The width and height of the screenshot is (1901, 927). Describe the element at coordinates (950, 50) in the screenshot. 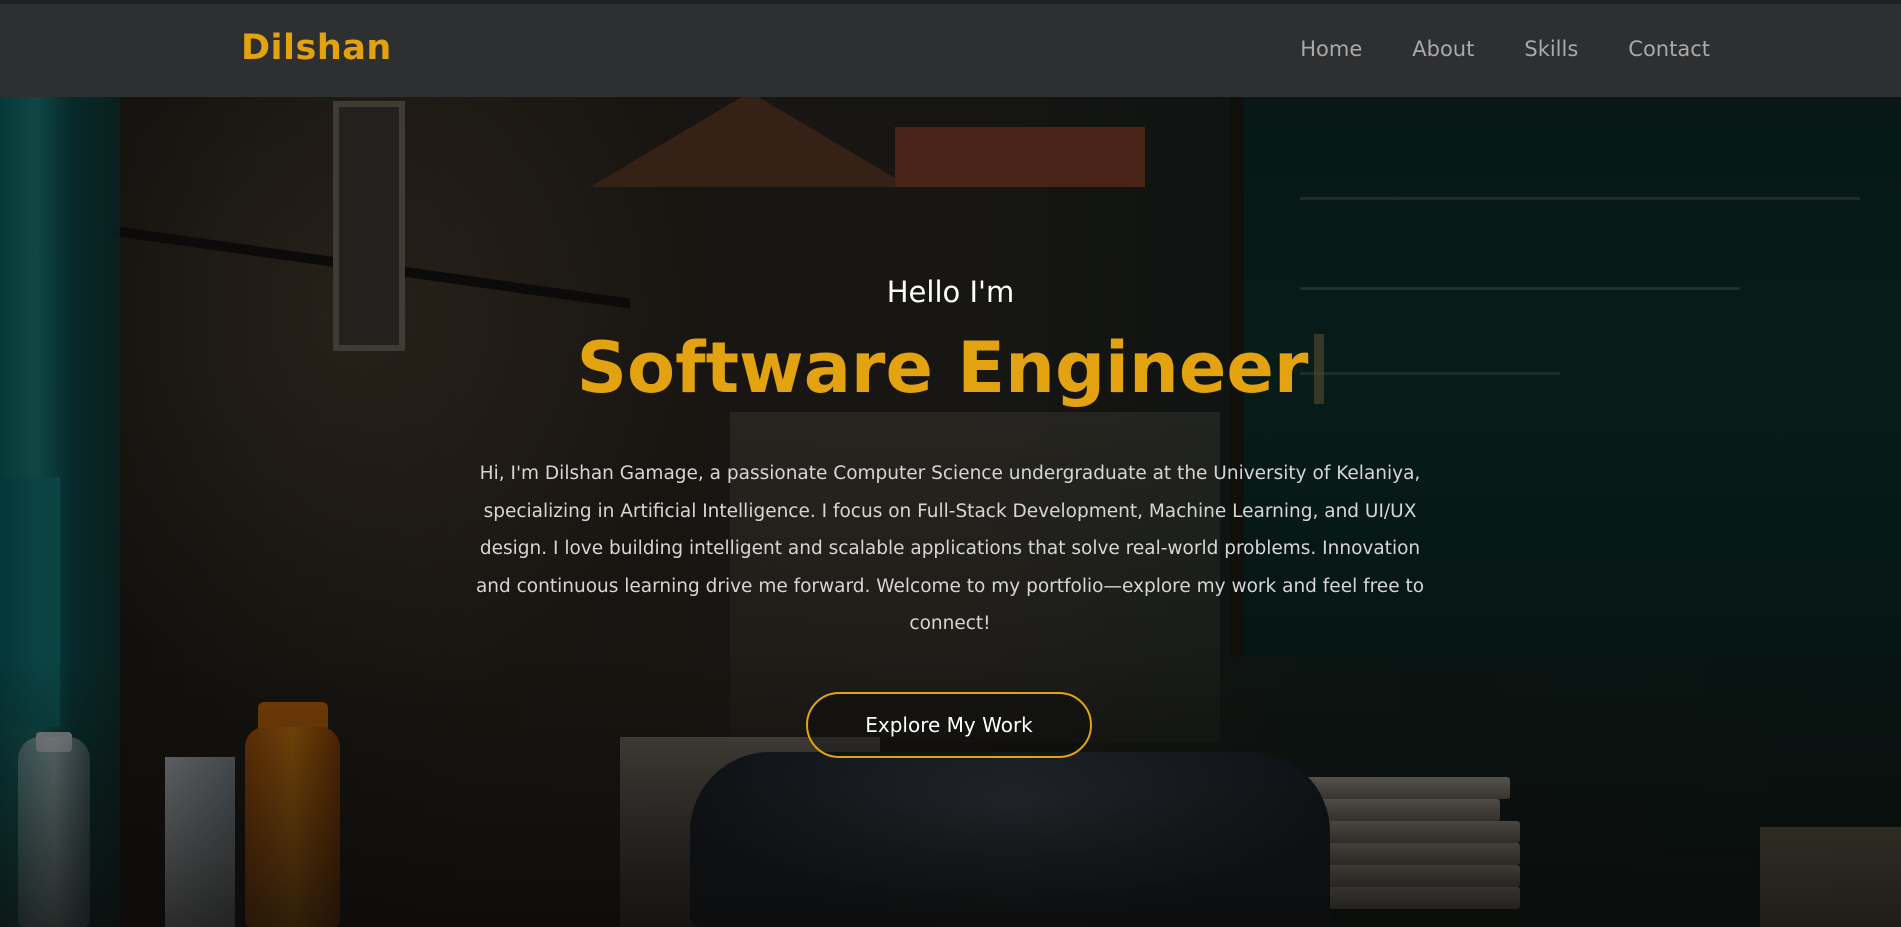

I see `site-header: Dilshan Home About Skills Contact` at that location.